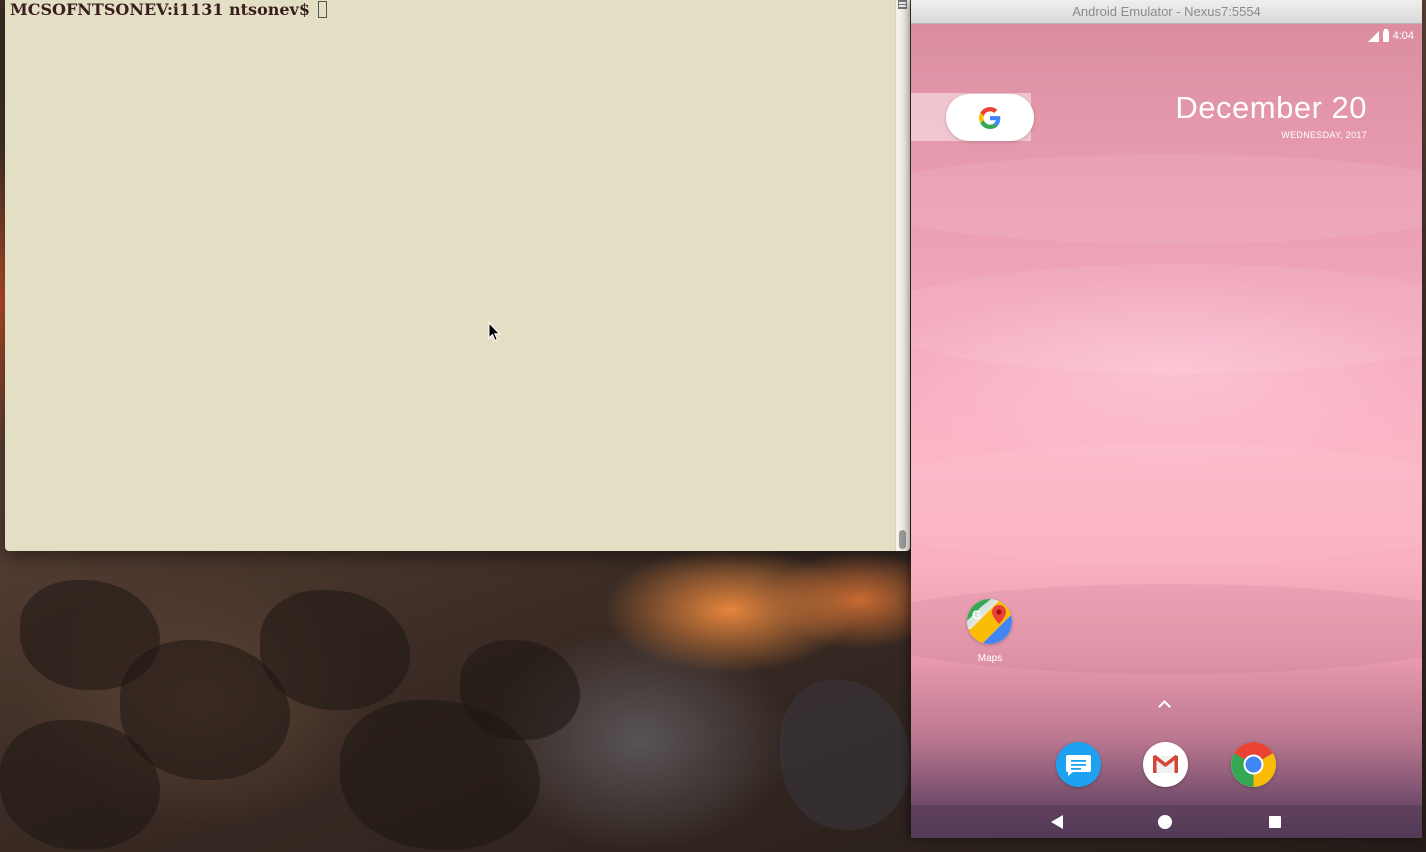 The image size is (1426, 852). What do you see at coordinates (1164, 706) in the screenshot?
I see `app-drawer-chevron-icon` at bounding box center [1164, 706].